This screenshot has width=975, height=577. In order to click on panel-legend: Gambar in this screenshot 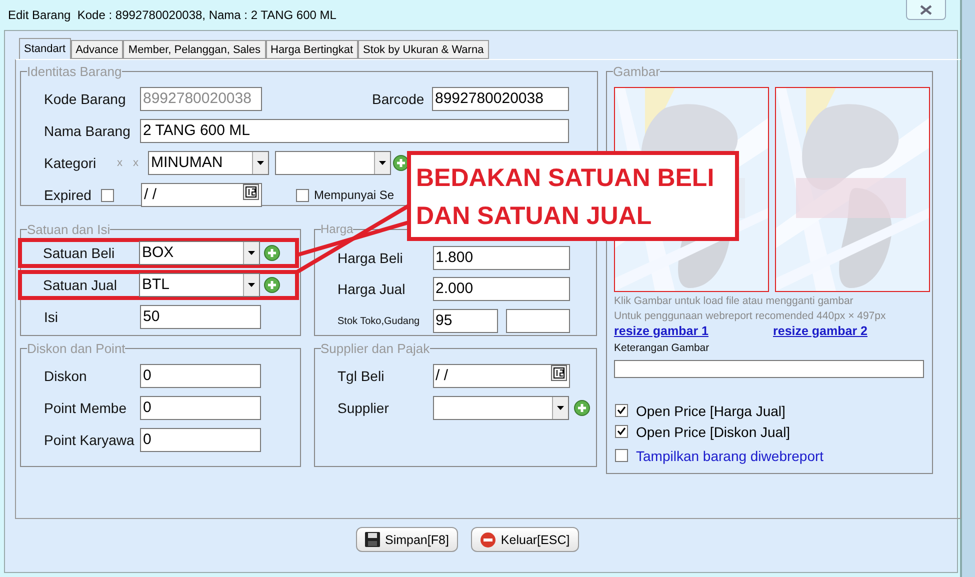, I will do `click(636, 71)`.